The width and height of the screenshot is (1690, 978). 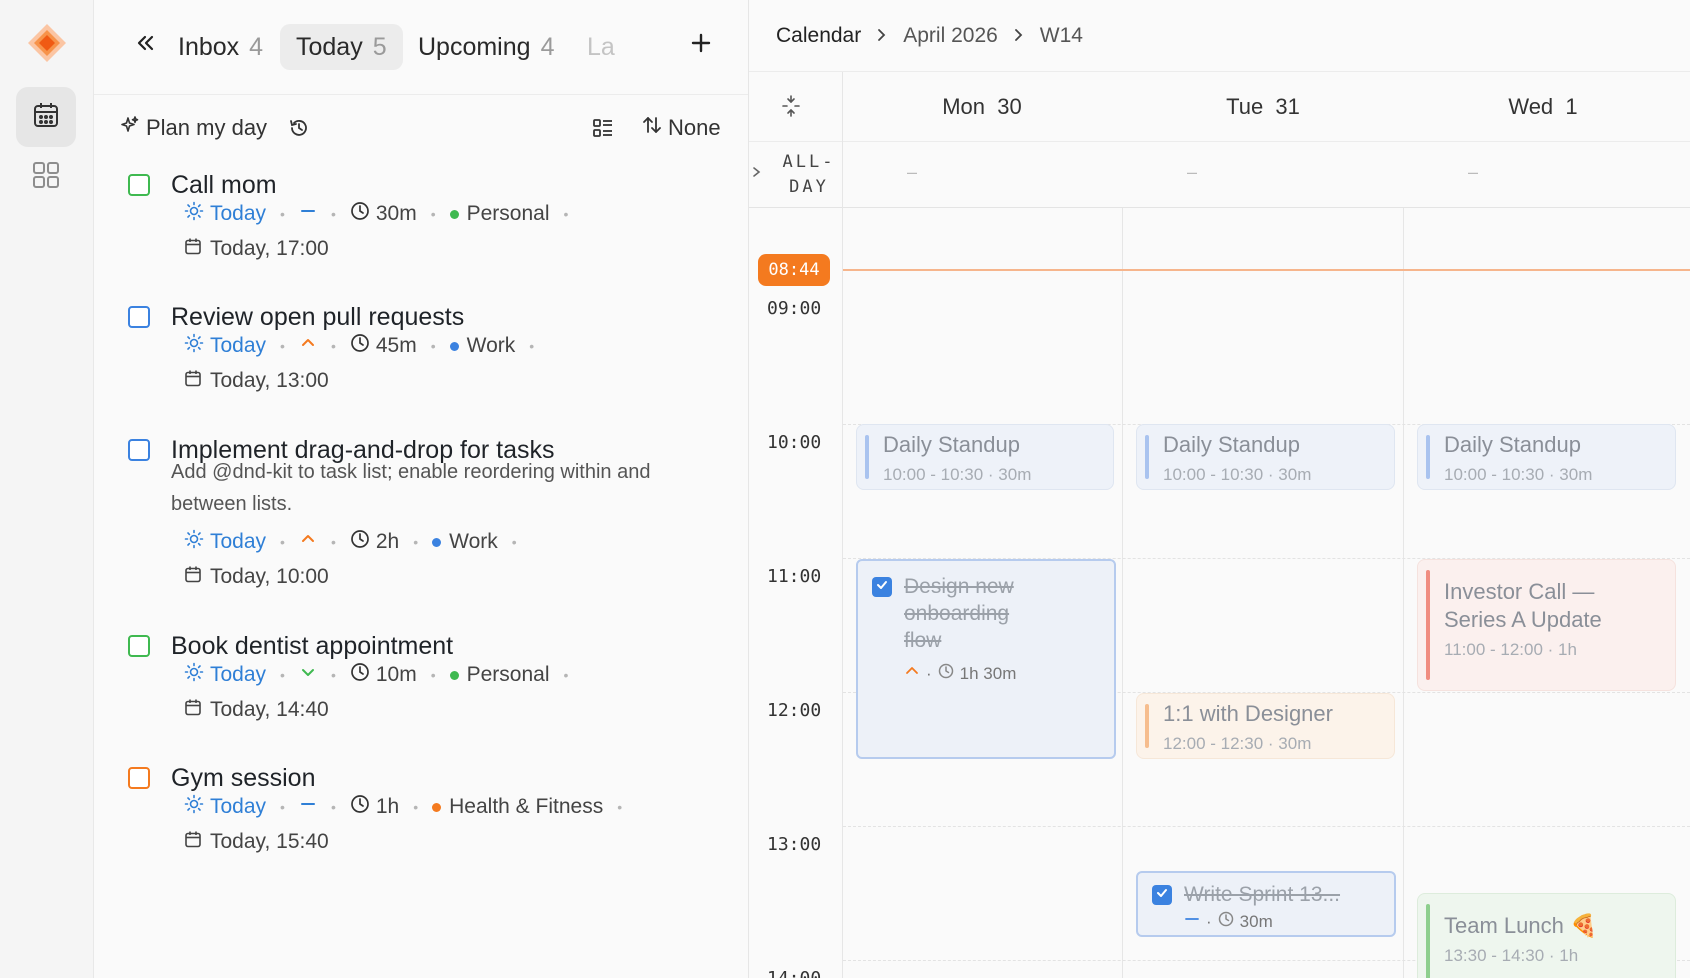 I want to click on task-due: Today, 15:40, so click(x=256, y=842).